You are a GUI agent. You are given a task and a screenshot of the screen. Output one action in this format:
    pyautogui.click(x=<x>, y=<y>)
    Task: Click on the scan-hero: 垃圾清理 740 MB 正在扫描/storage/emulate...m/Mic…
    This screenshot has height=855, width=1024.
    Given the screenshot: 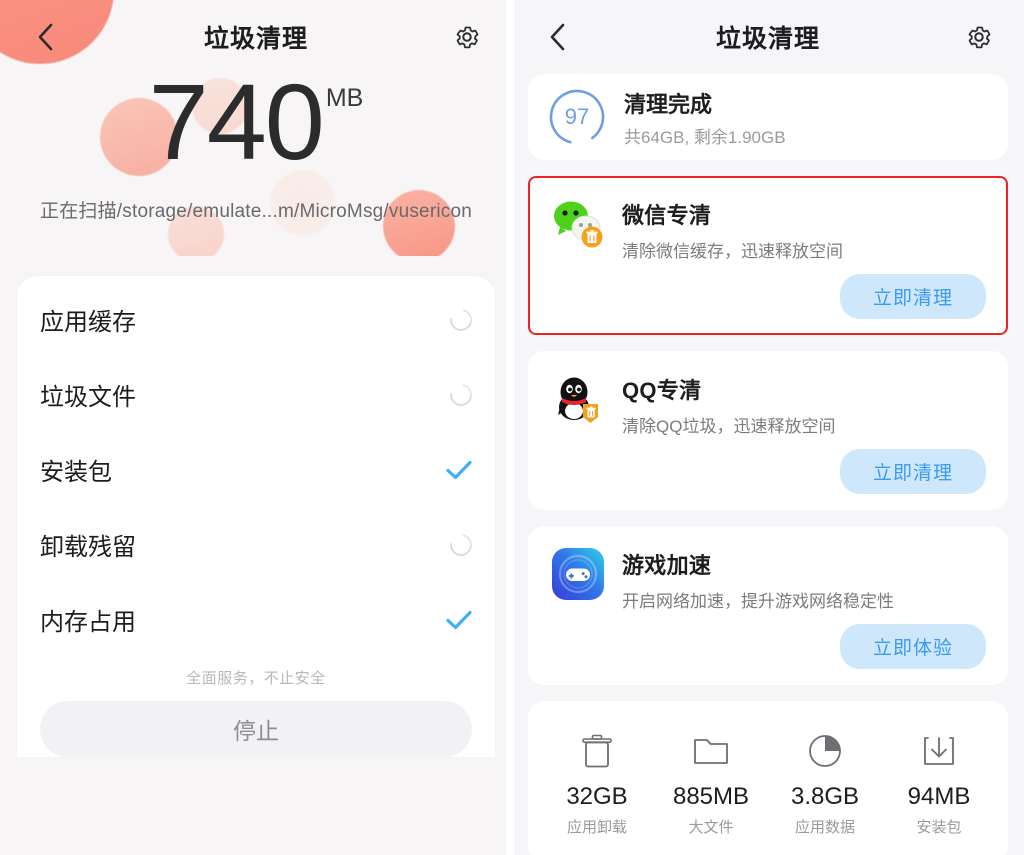 What is the action you would take?
    pyautogui.click(x=256, y=128)
    